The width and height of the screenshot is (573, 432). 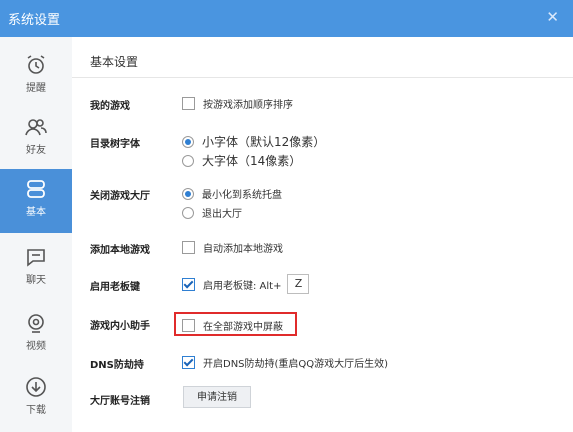 What do you see at coordinates (298, 284) in the screenshot?
I see `hotkey-input: Z` at bounding box center [298, 284].